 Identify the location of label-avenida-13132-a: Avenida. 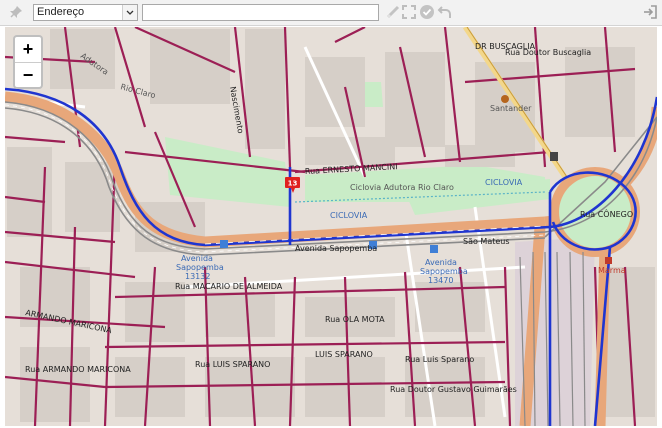
(197, 258).